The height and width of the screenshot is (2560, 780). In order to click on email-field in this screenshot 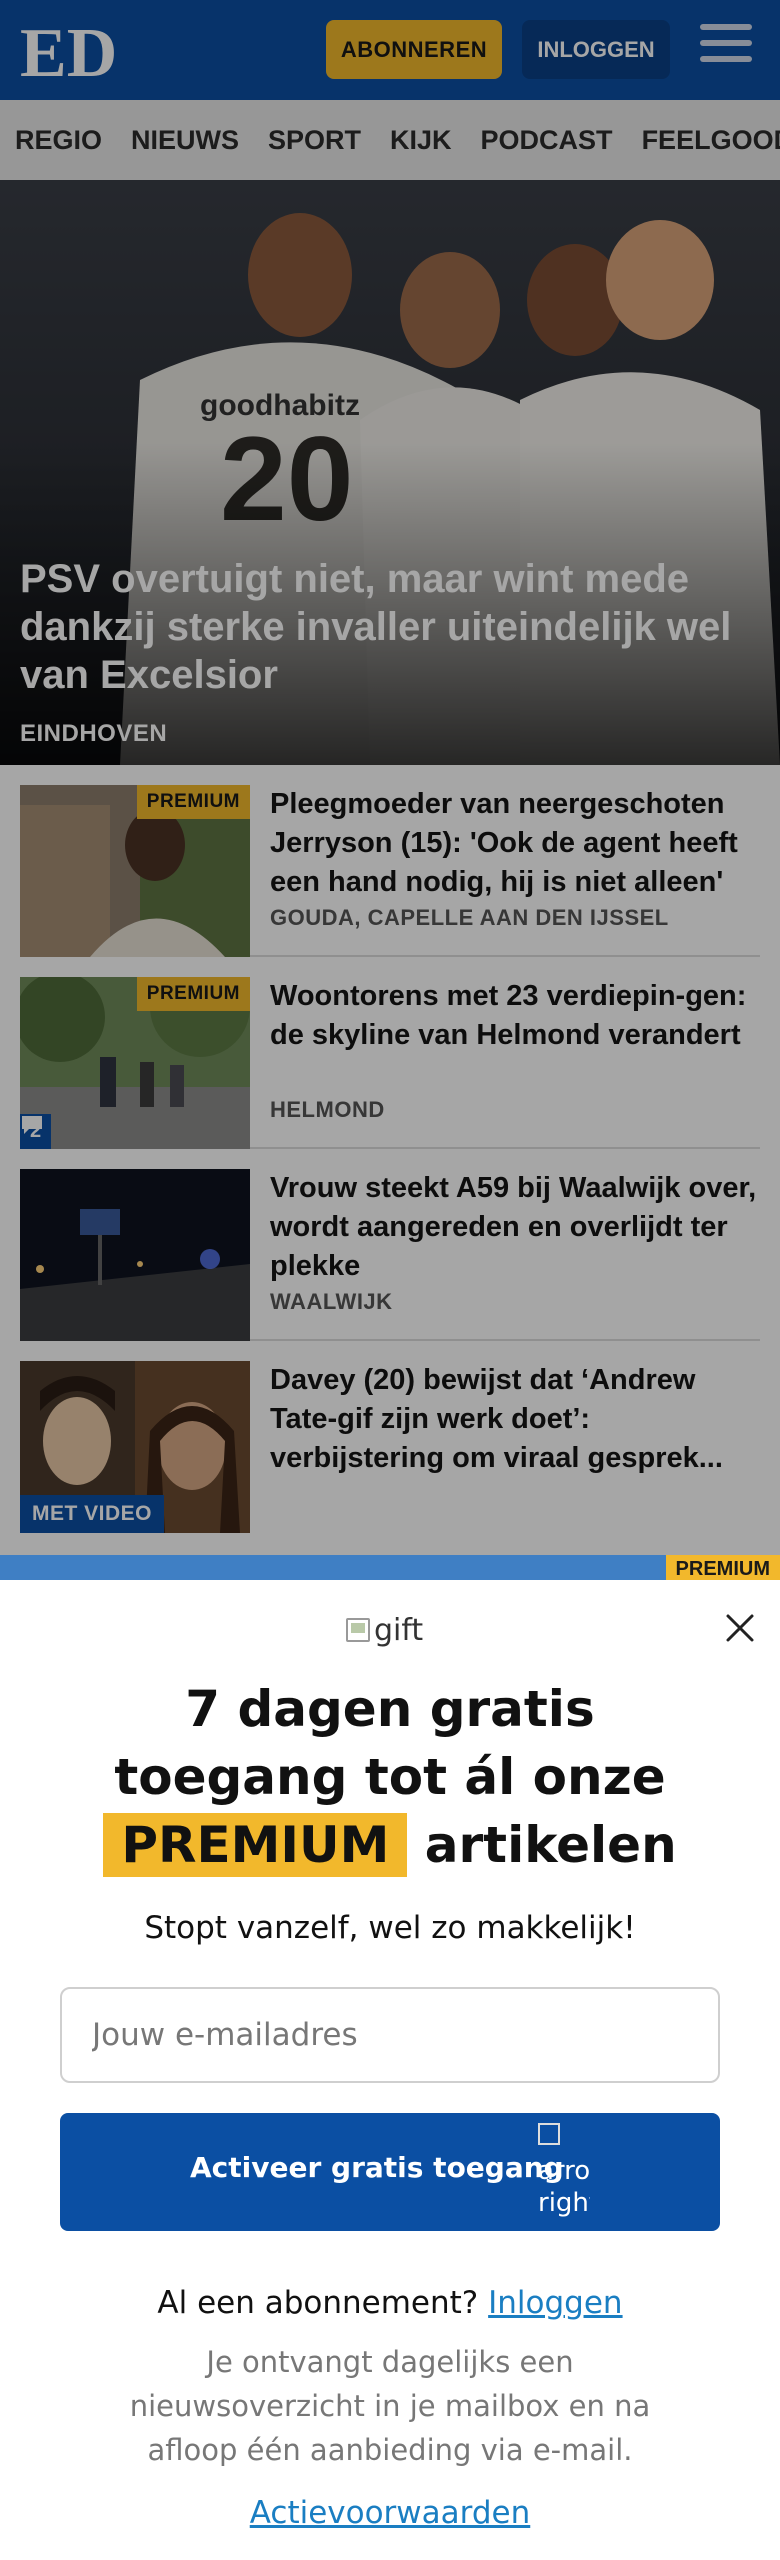, I will do `click(390, 2035)`.